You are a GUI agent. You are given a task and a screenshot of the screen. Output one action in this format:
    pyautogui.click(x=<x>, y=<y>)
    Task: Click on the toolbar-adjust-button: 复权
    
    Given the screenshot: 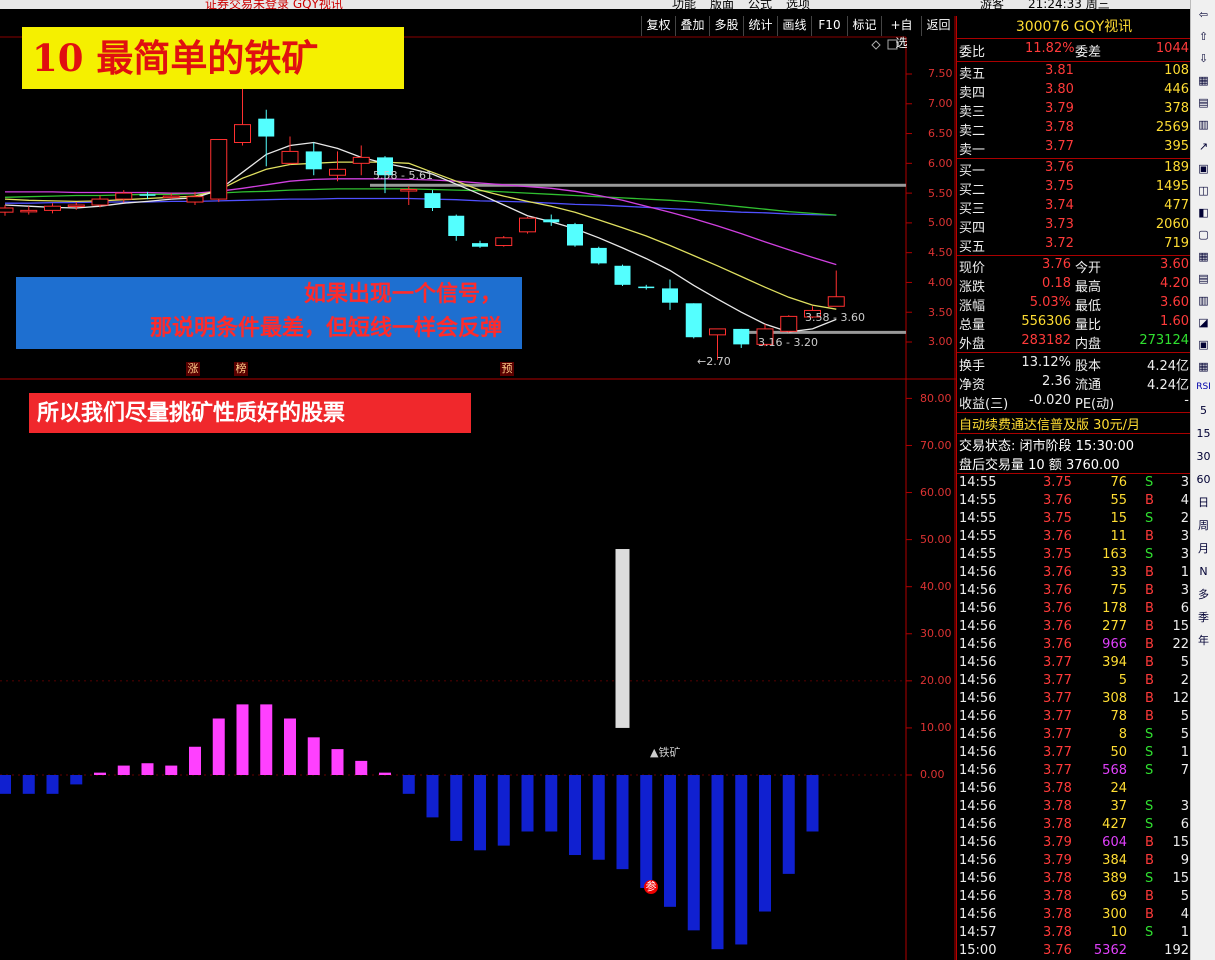 What is the action you would take?
    pyautogui.click(x=658, y=26)
    